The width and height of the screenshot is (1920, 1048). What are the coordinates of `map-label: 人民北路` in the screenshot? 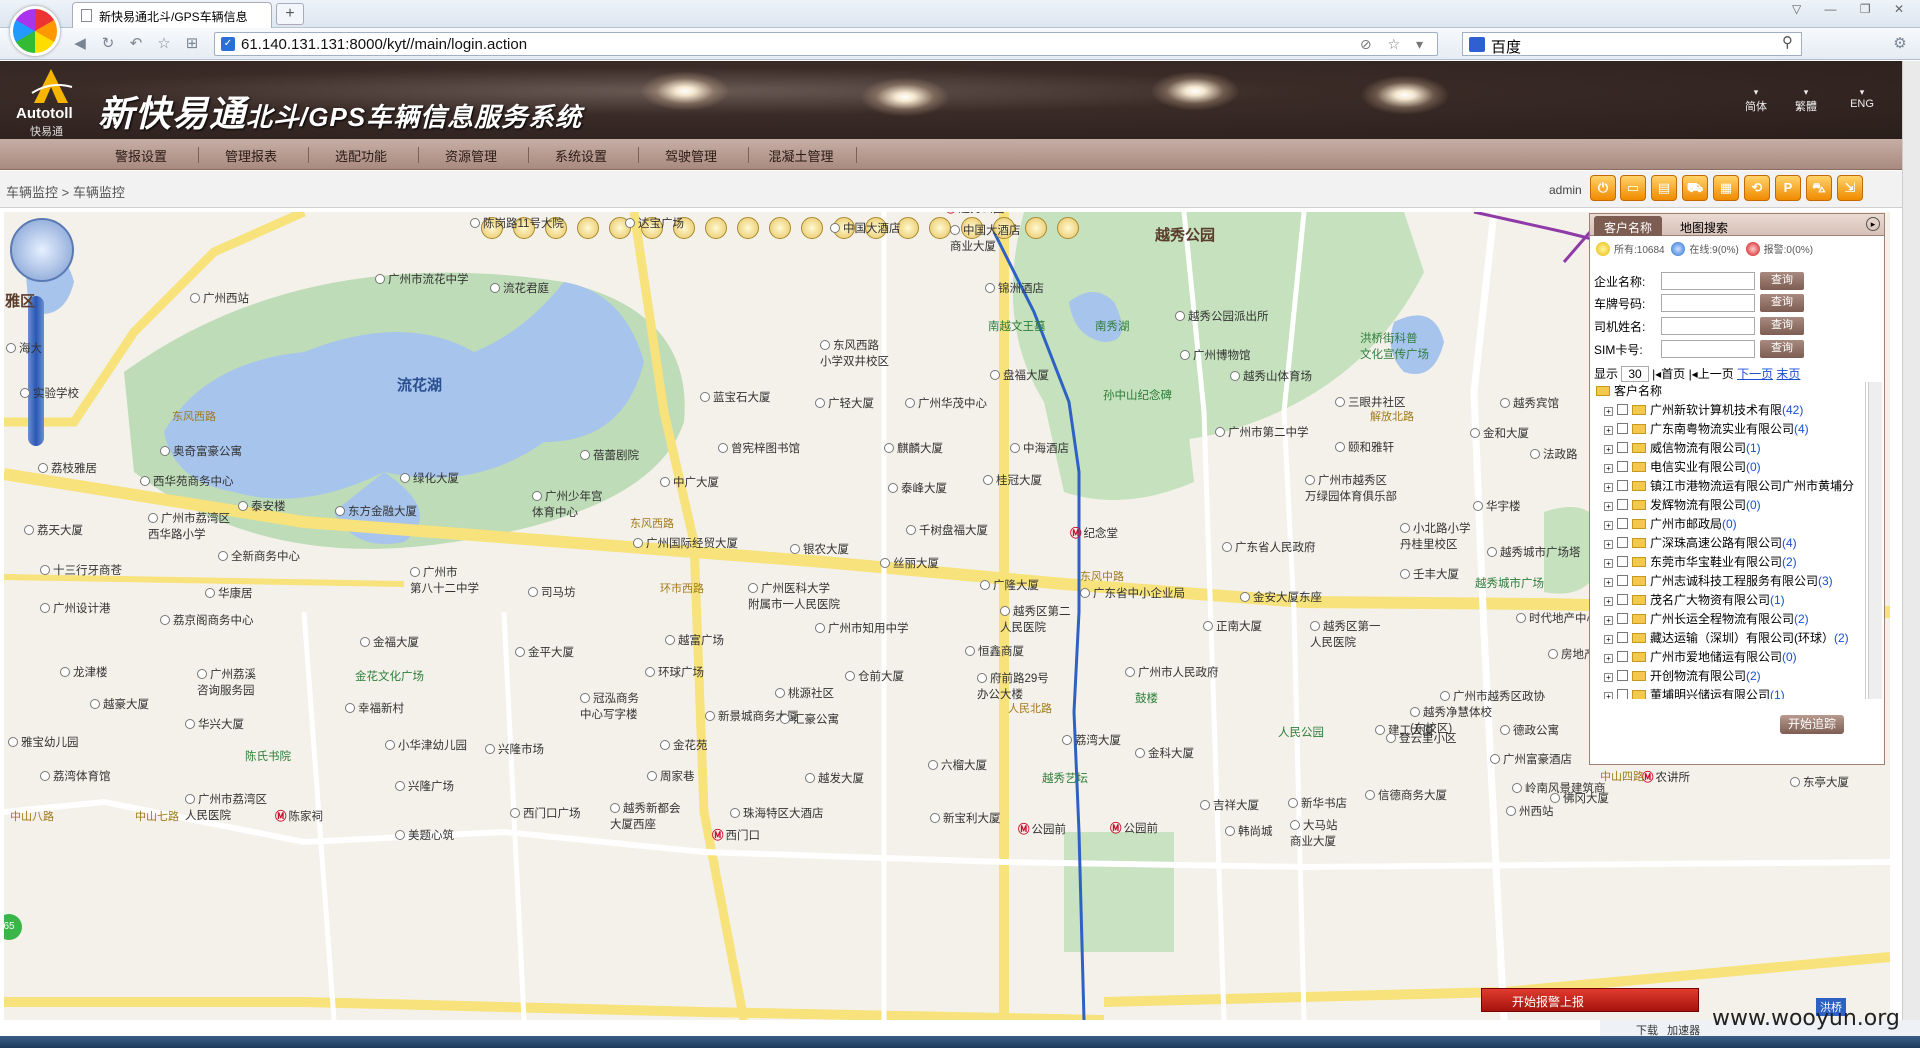 It's located at (1030, 708).